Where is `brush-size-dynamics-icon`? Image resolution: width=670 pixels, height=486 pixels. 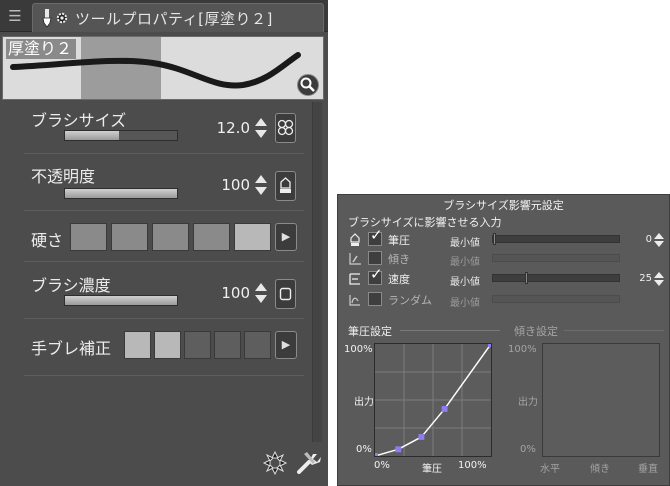 brush-size-dynamics-icon is located at coordinates (285, 127).